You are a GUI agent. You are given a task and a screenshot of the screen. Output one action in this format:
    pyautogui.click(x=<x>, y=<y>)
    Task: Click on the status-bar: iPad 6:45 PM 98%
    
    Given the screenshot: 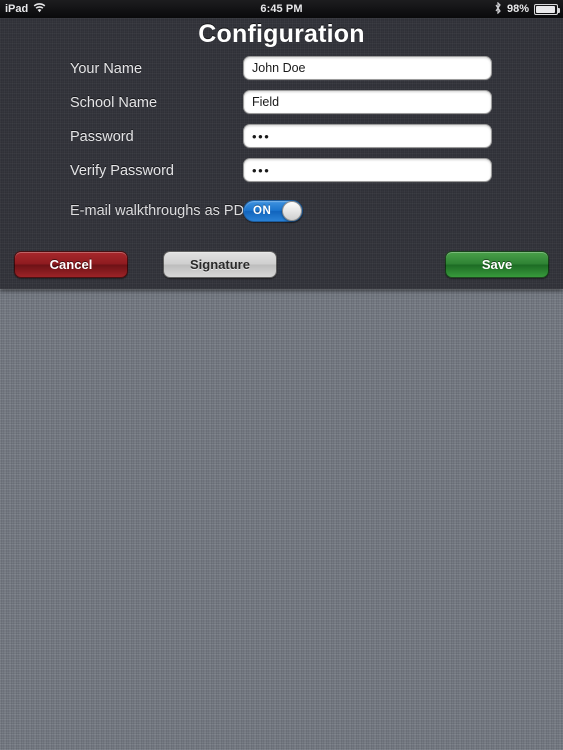 What is the action you would take?
    pyautogui.click(x=281, y=9)
    